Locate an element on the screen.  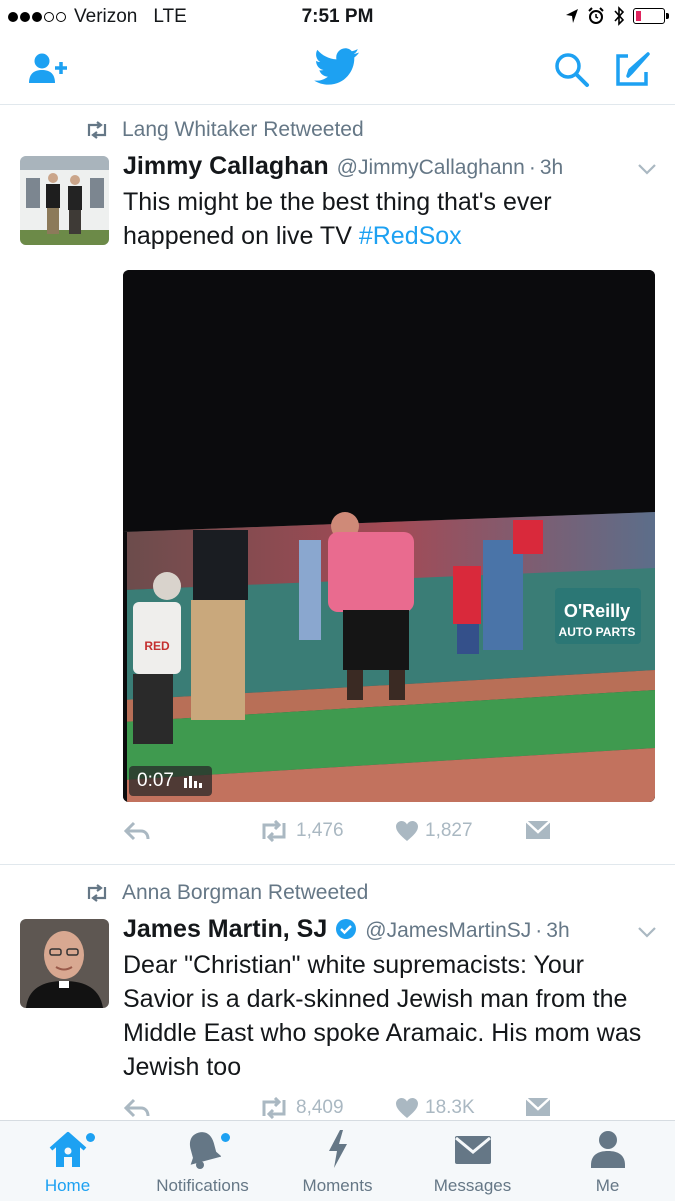
like-button: 1,827 is located at coordinates (434, 831).